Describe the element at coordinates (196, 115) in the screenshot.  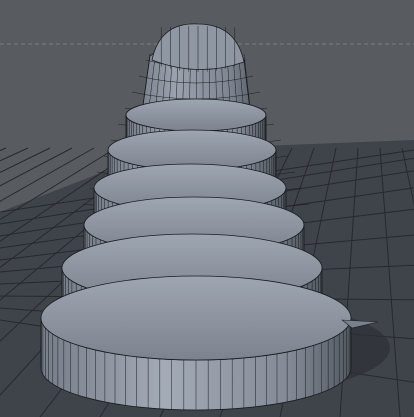
I see `tier-top` at that location.